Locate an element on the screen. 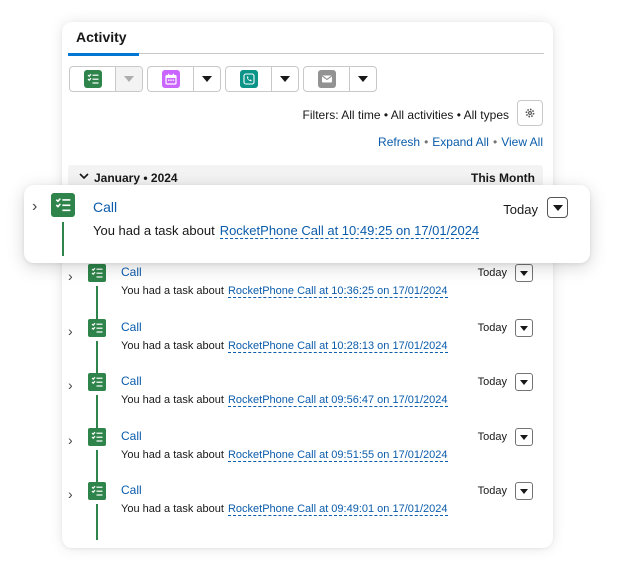  activity-links: Refresh • Expand All • View All is located at coordinates (460, 142).